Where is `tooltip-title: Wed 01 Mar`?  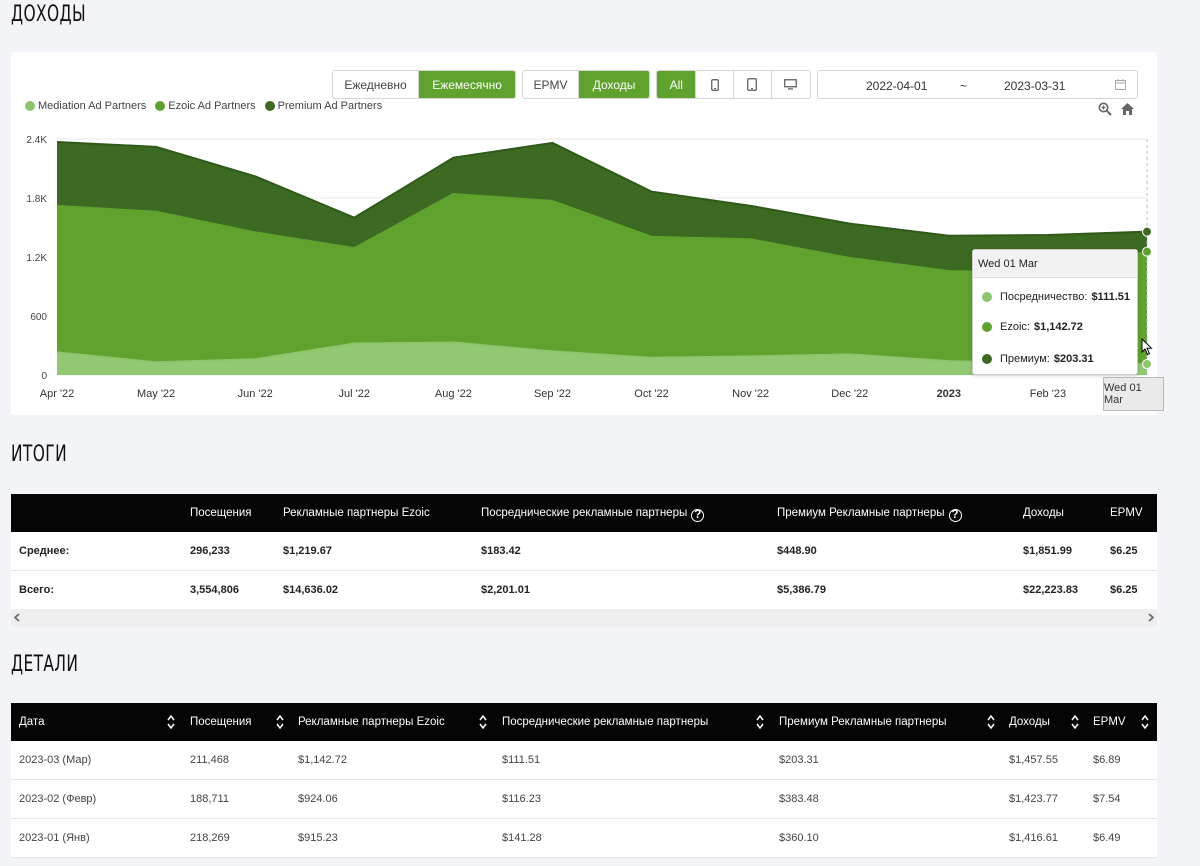
tooltip-title: Wed 01 Mar is located at coordinates (1055, 264).